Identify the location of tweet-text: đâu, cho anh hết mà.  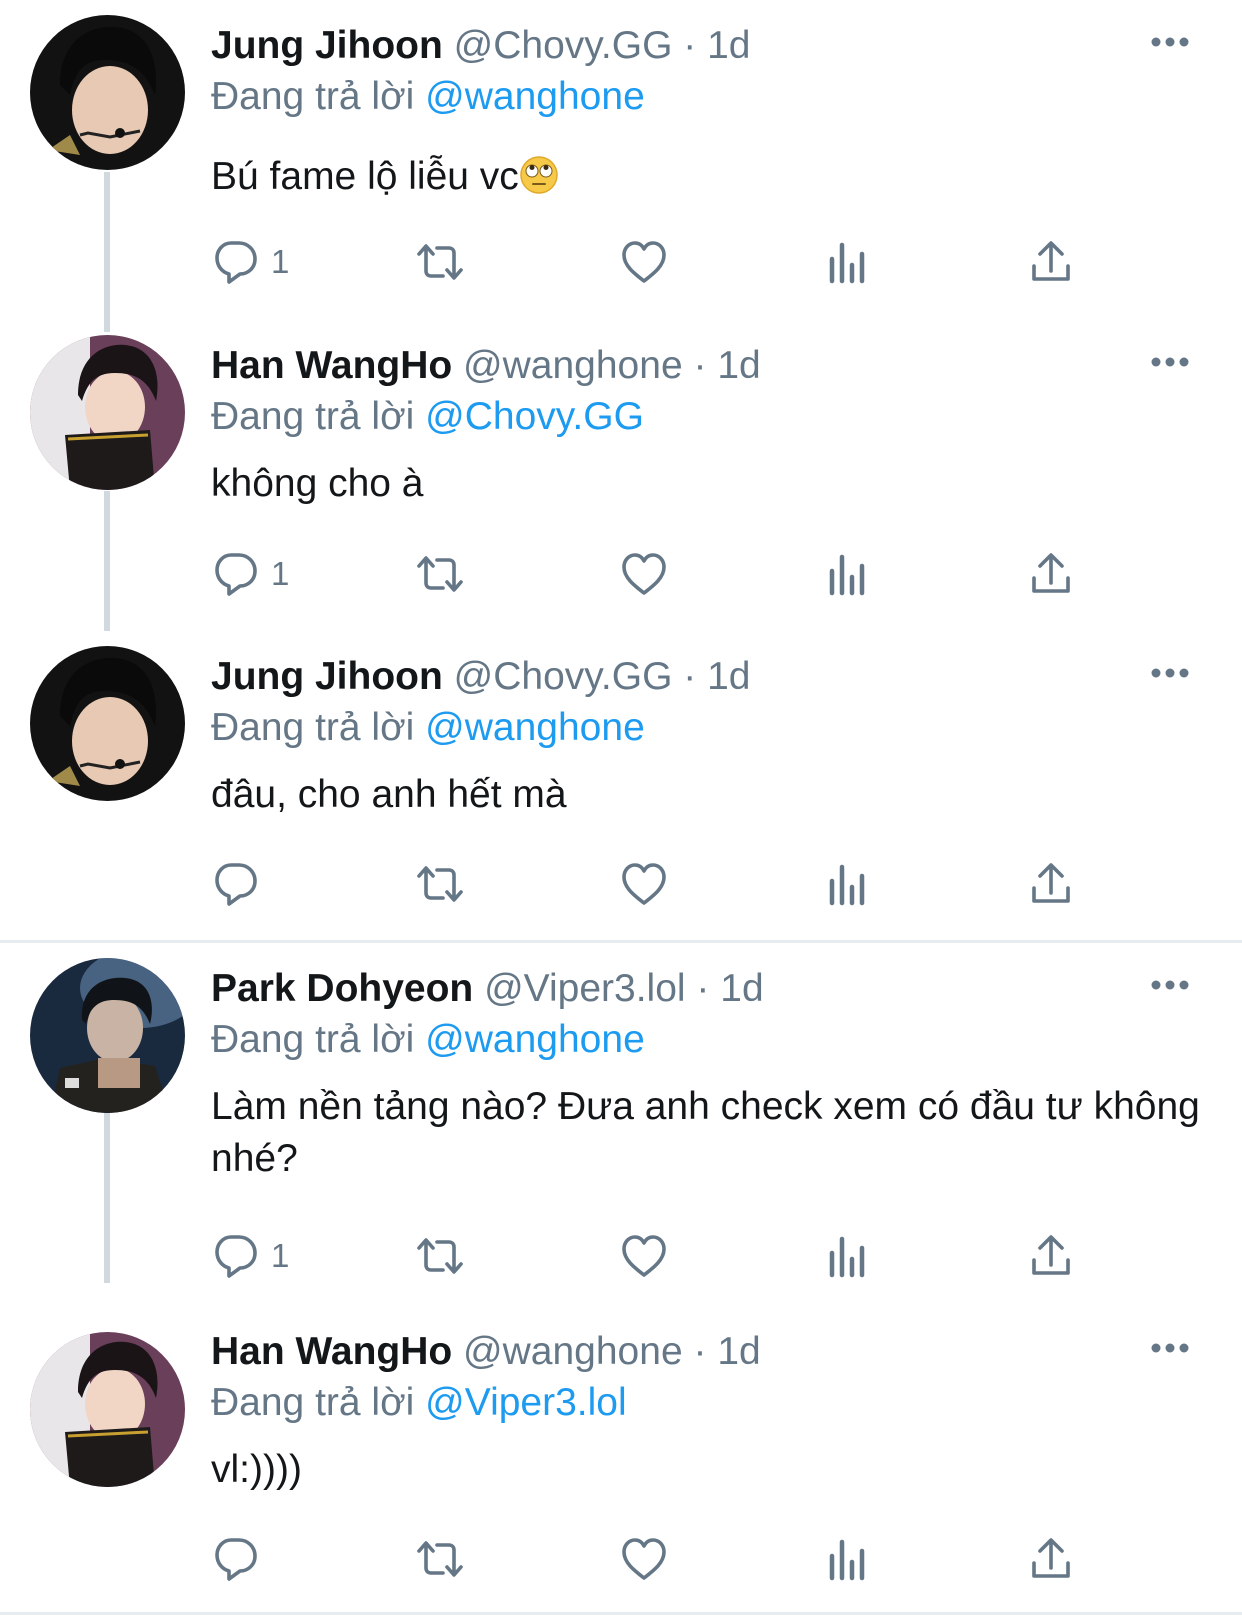
(389, 794).